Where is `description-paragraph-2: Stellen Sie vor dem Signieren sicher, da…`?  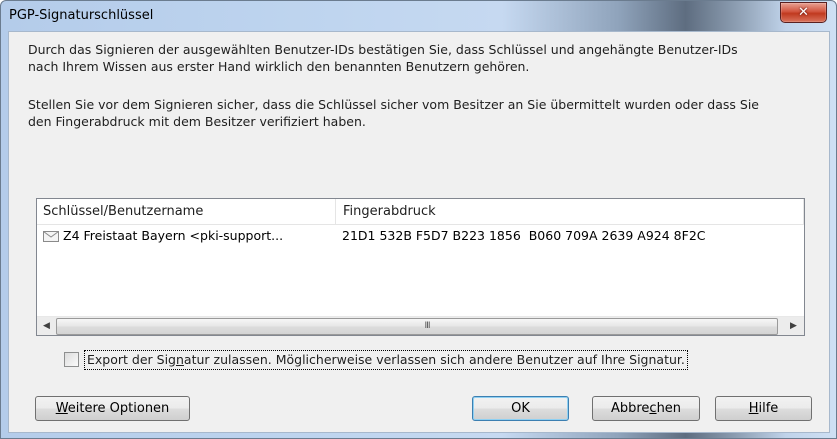
description-paragraph-2: Stellen Sie vor dem Signieren sicher, da… is located at coordinates (423, 113).